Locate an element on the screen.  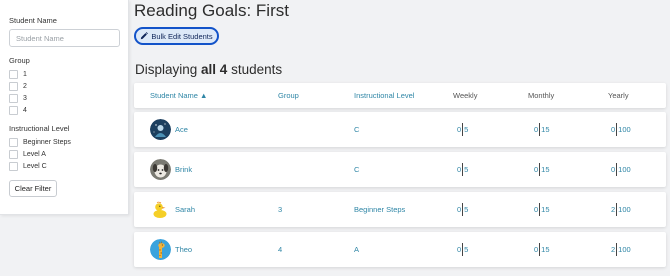
table-row: Sarah 3 Beginner Steps 05 0 15 2 100 is located at coordinates (400, 209).